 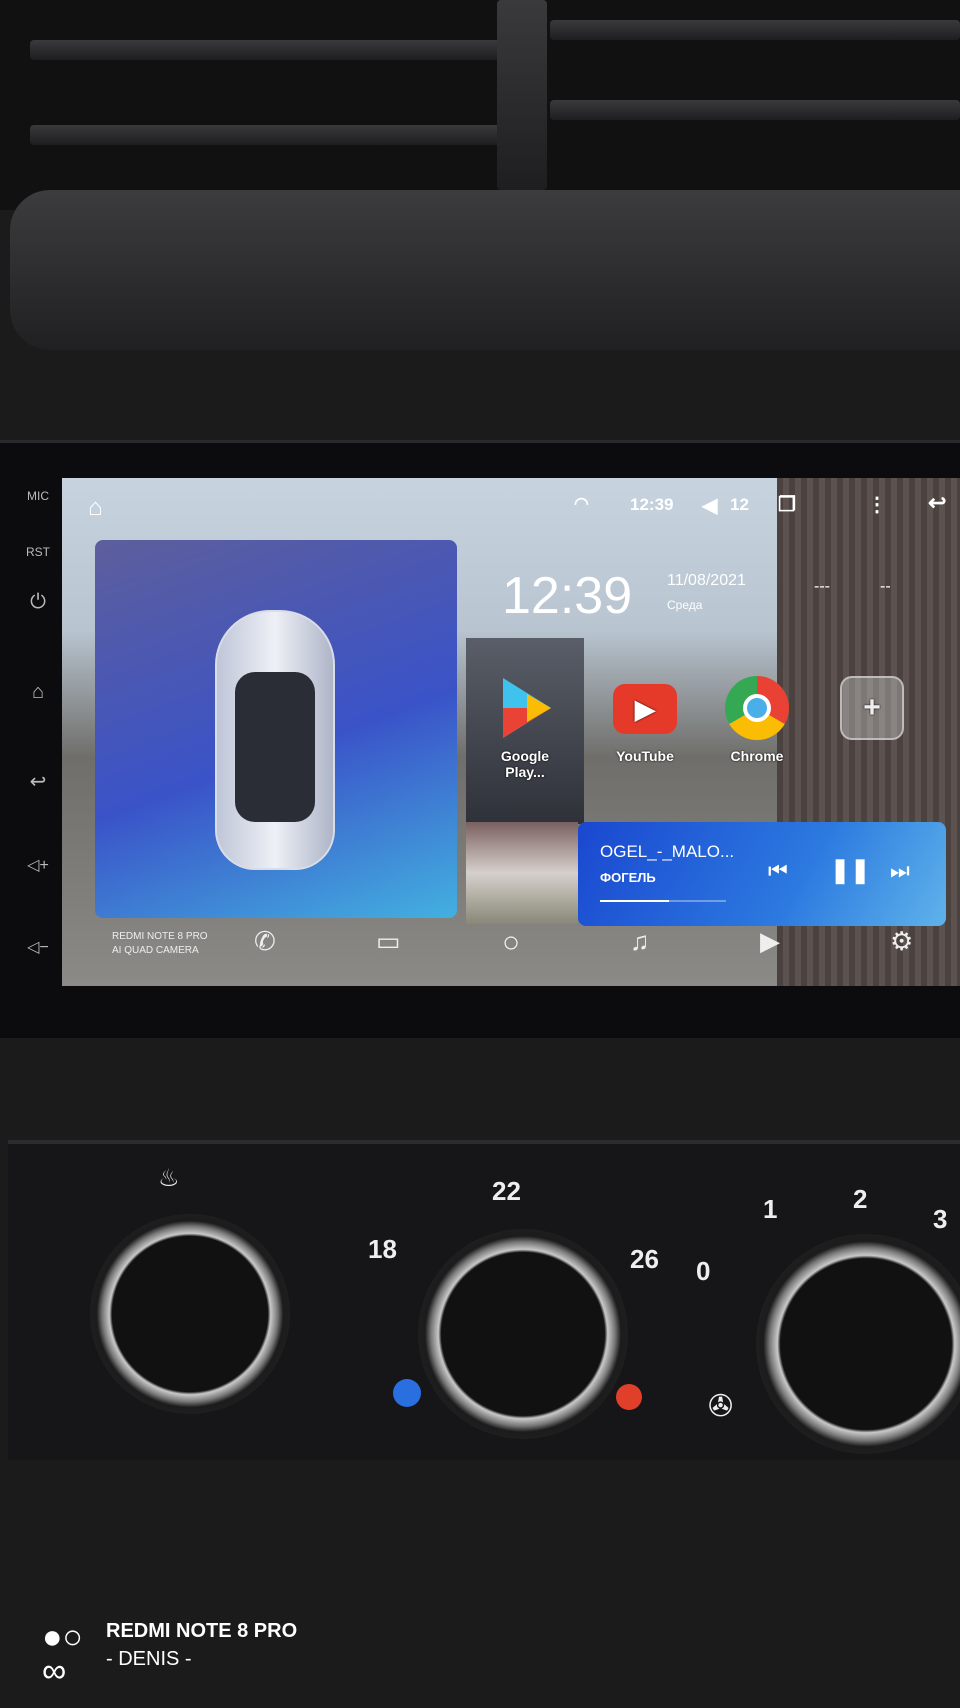 What do you see at coordinates (877, 504) in the screenshot?
I see `more-icon: ⋮` at bounding box center [877, 504].